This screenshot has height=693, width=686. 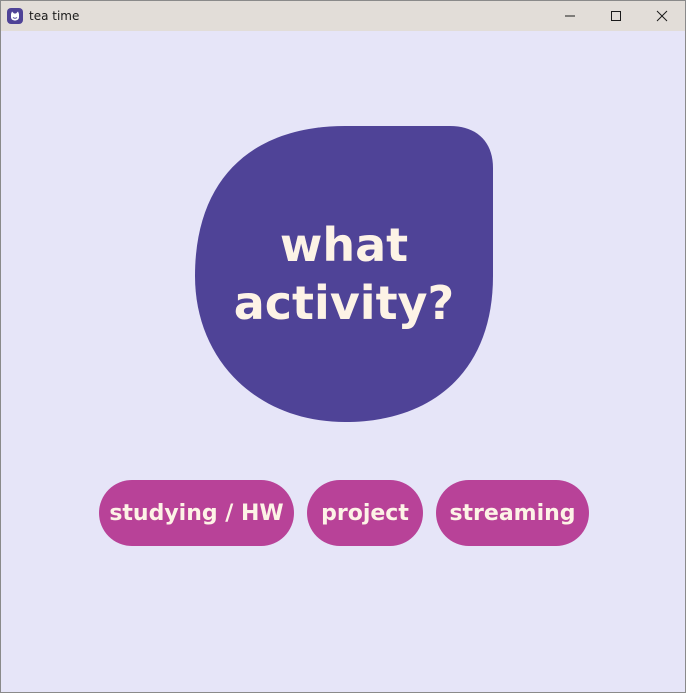 I want to click on close-icon, so click(x=662, y=16).